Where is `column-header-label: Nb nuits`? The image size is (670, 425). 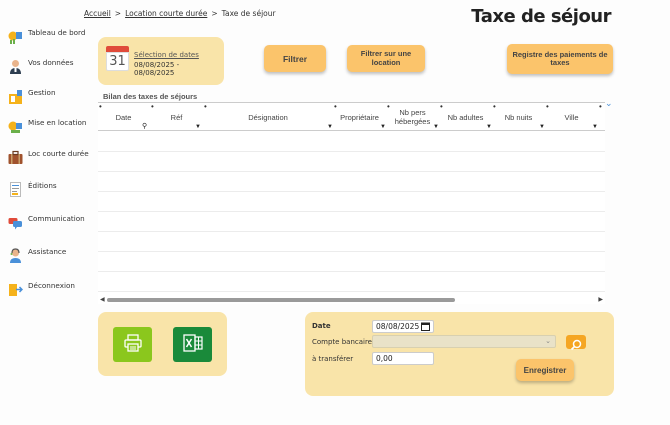
column-header-label: Nb nuits is located at coordinates (518, 117).